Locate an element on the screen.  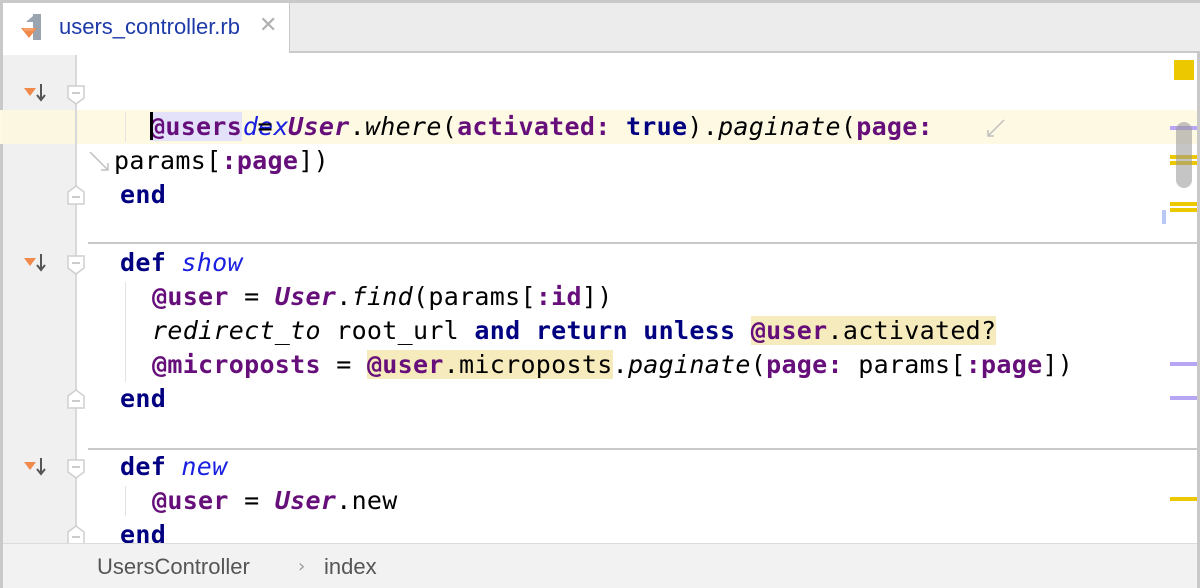
code-line: @user = User.new is located at coordinates (275, 501).